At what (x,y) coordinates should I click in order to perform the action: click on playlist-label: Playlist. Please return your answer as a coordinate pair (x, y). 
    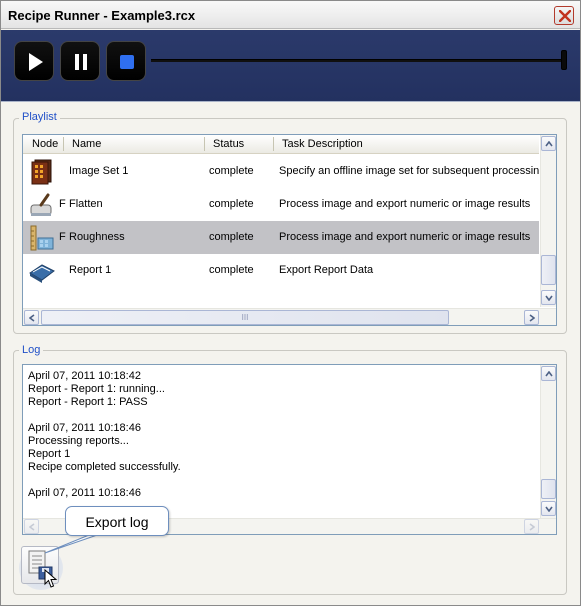
    Looking at the image, I should click on (39, 117).